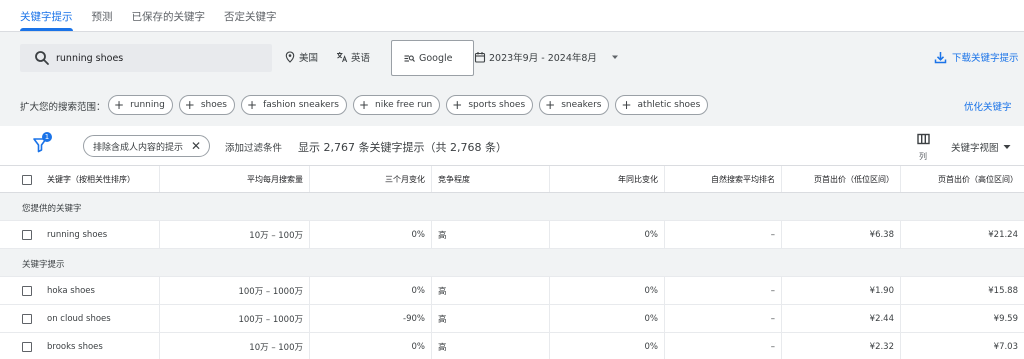  Describe the element at coordinates (52, 209) in the screenshot. I see `section-label: 您提供的关键字` at that location.